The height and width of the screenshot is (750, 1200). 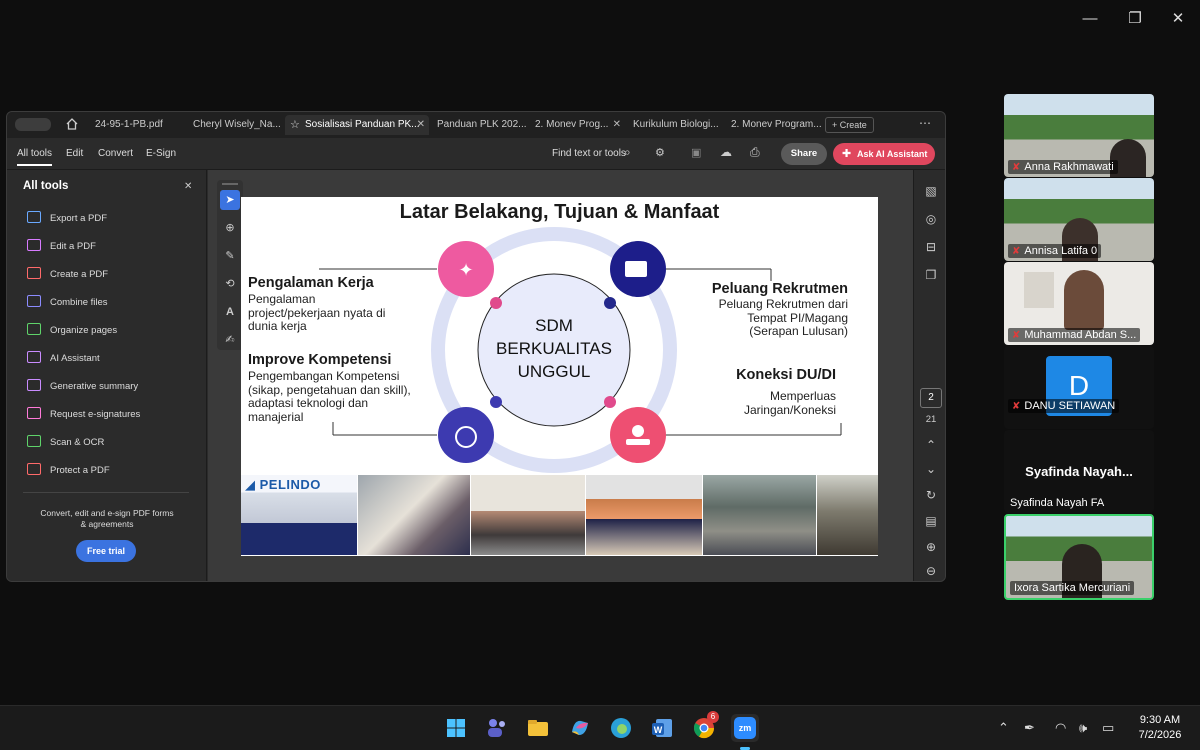 What do you see at coordinates (112, 275) in the screenshot?
I see `tool-item: Create a PDF` at bounding box center [112, 275].